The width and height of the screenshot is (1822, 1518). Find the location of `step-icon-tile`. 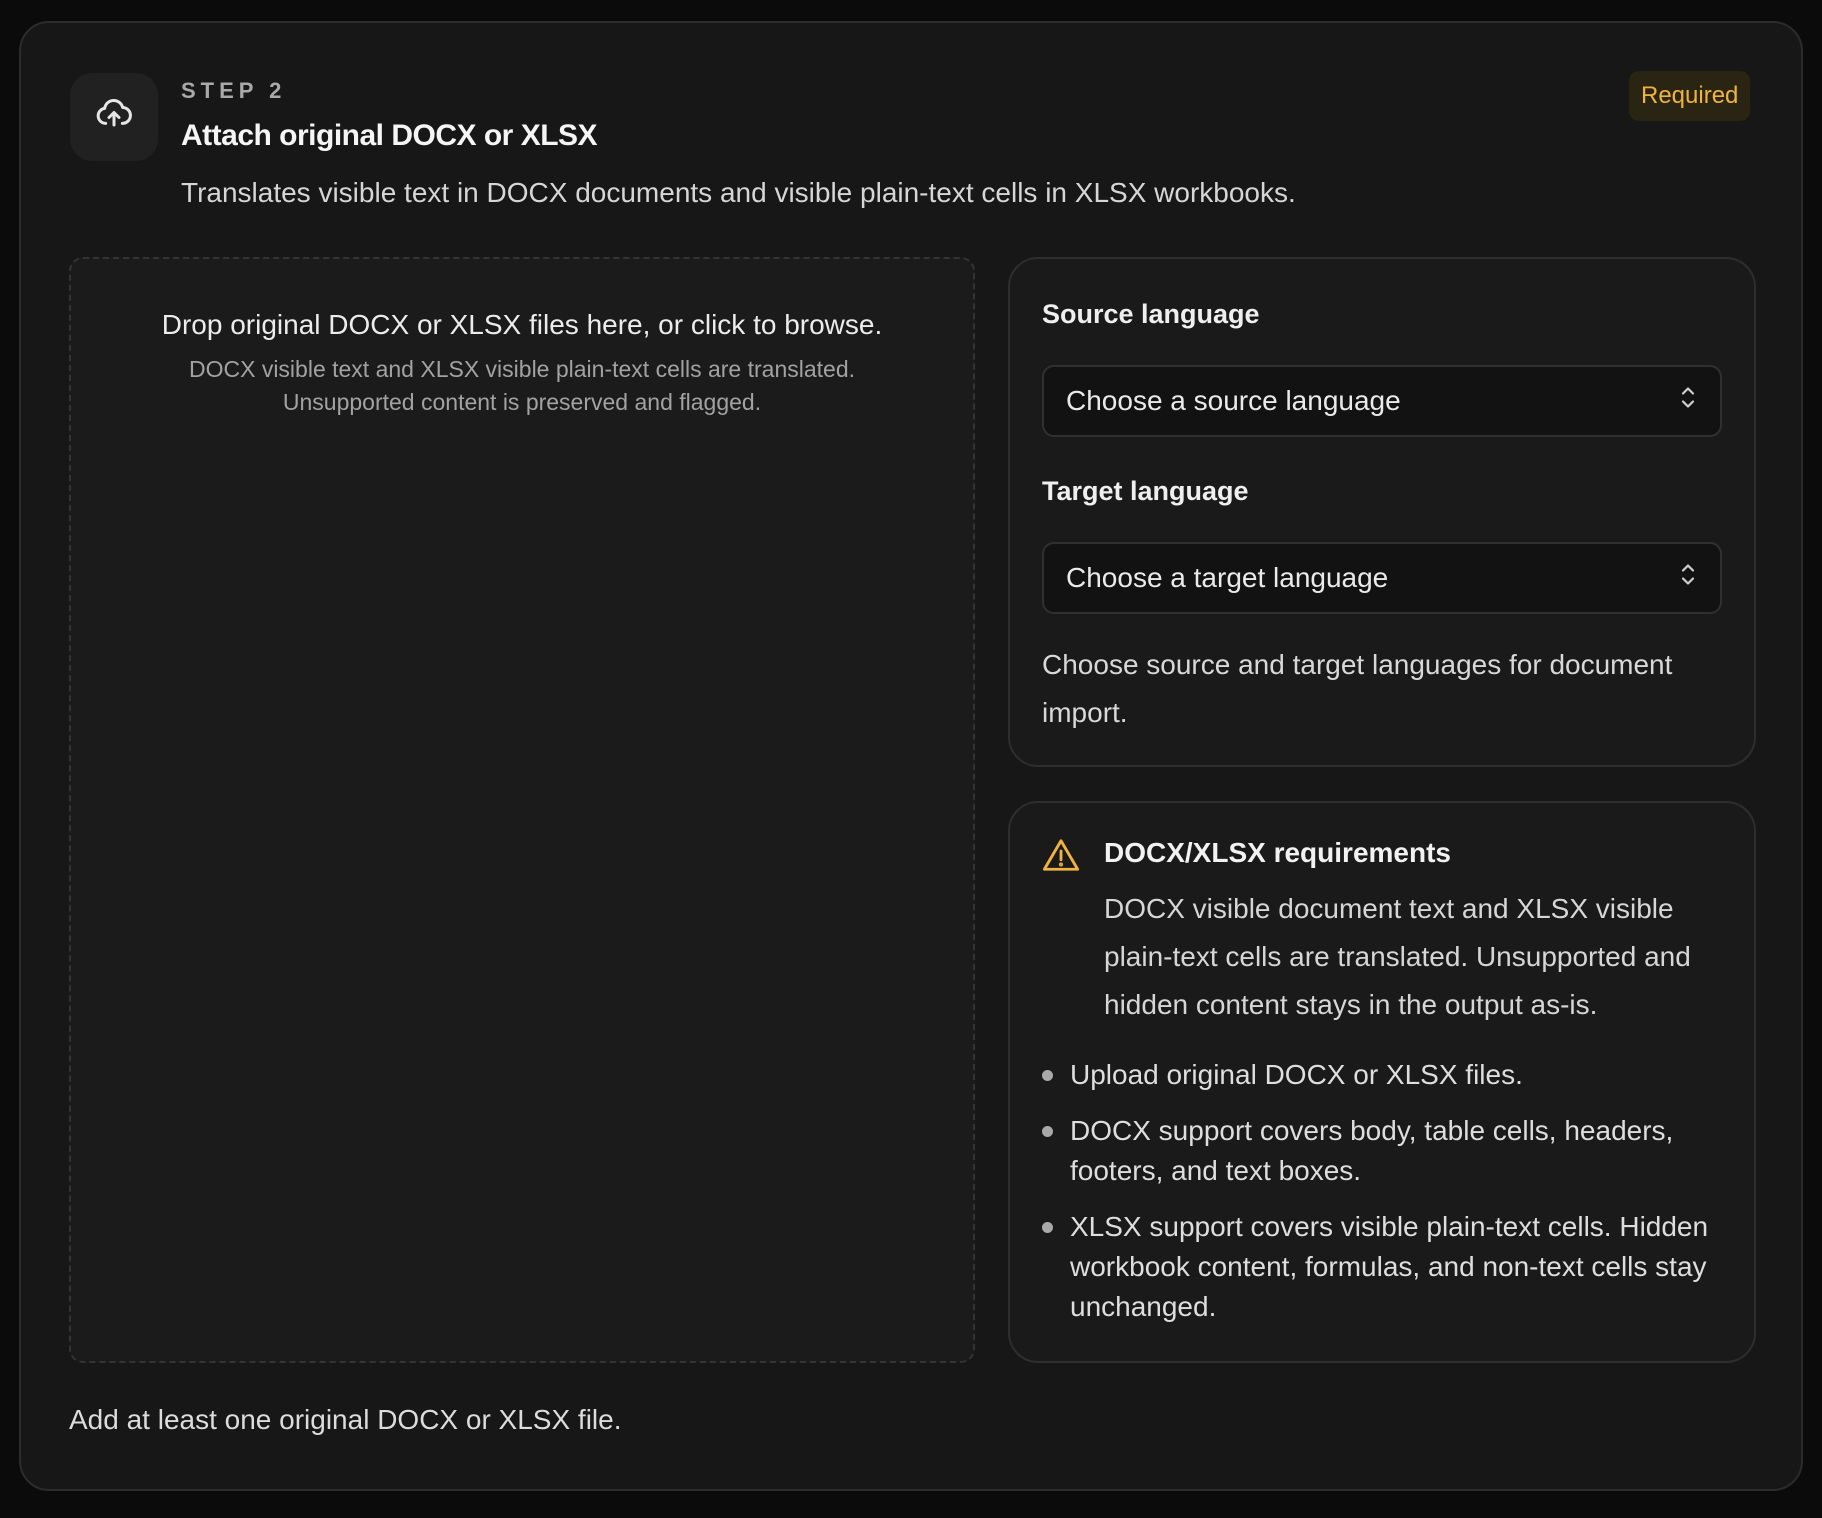

step-icon-tile is located at coordinates (114, 117).